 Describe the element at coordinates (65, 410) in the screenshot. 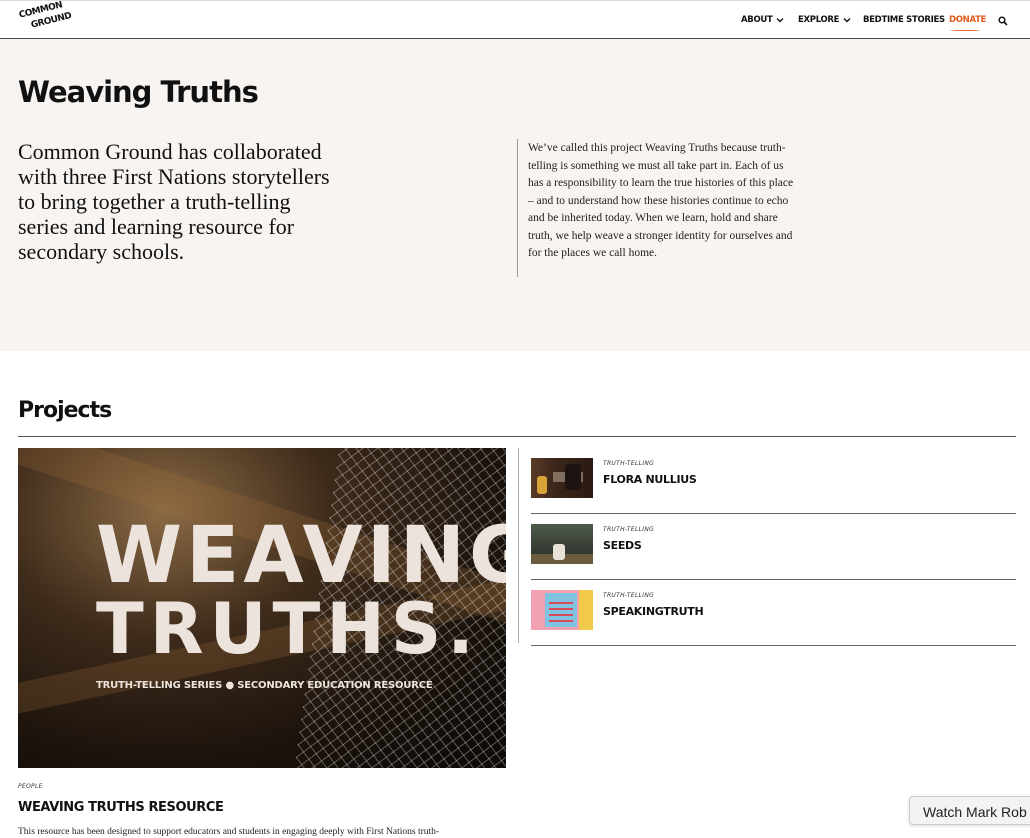

I see `projects-heading: Projects` at that location.